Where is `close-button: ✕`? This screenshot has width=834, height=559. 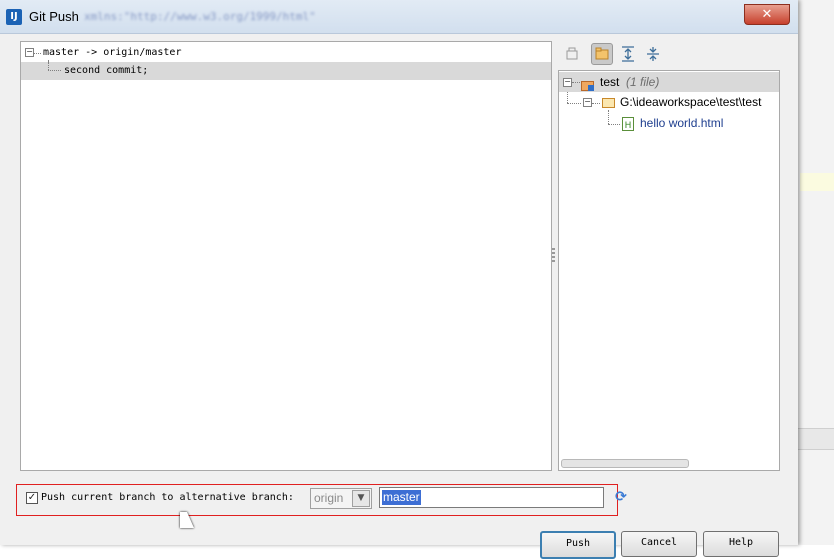 close-button: ✕ is located at coordinates (767, 14).